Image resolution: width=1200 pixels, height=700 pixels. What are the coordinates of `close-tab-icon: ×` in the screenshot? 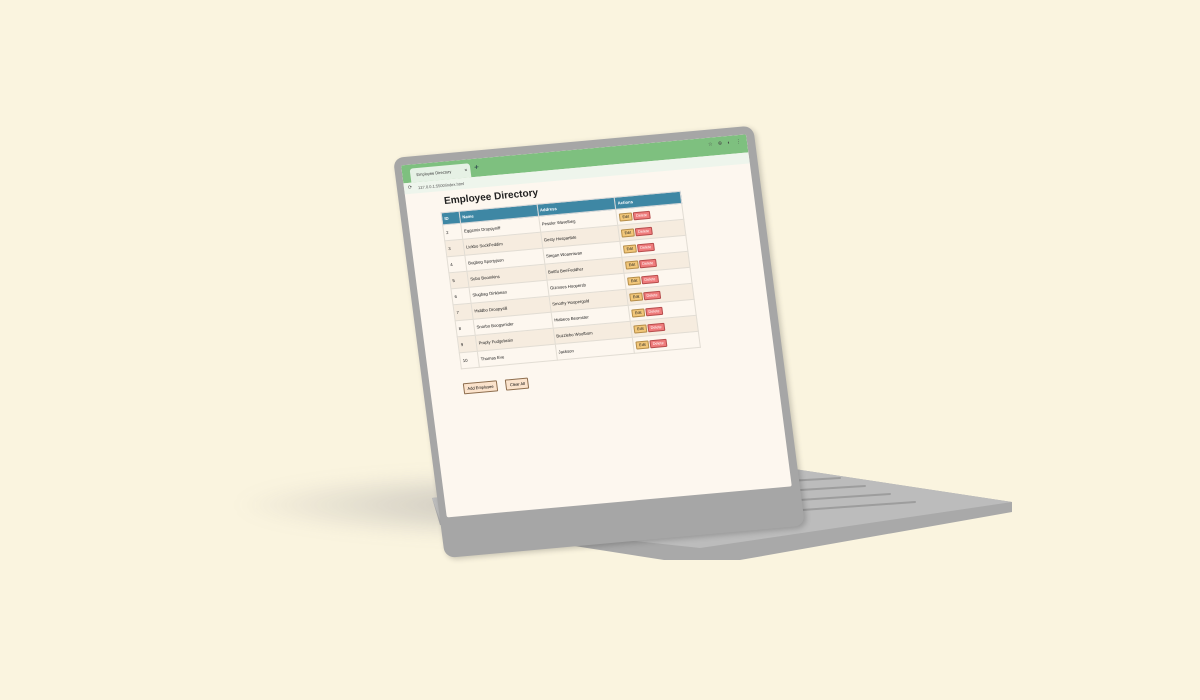 It's located at (466, 171).